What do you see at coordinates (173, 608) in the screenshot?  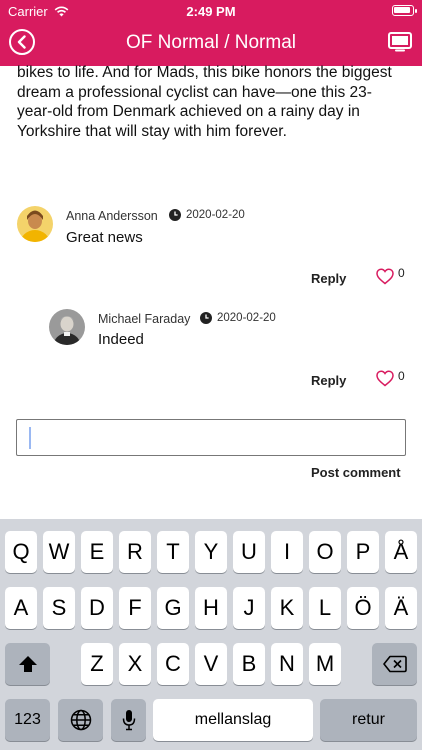 I see `key-g: G` at bounding box center [173, 608].